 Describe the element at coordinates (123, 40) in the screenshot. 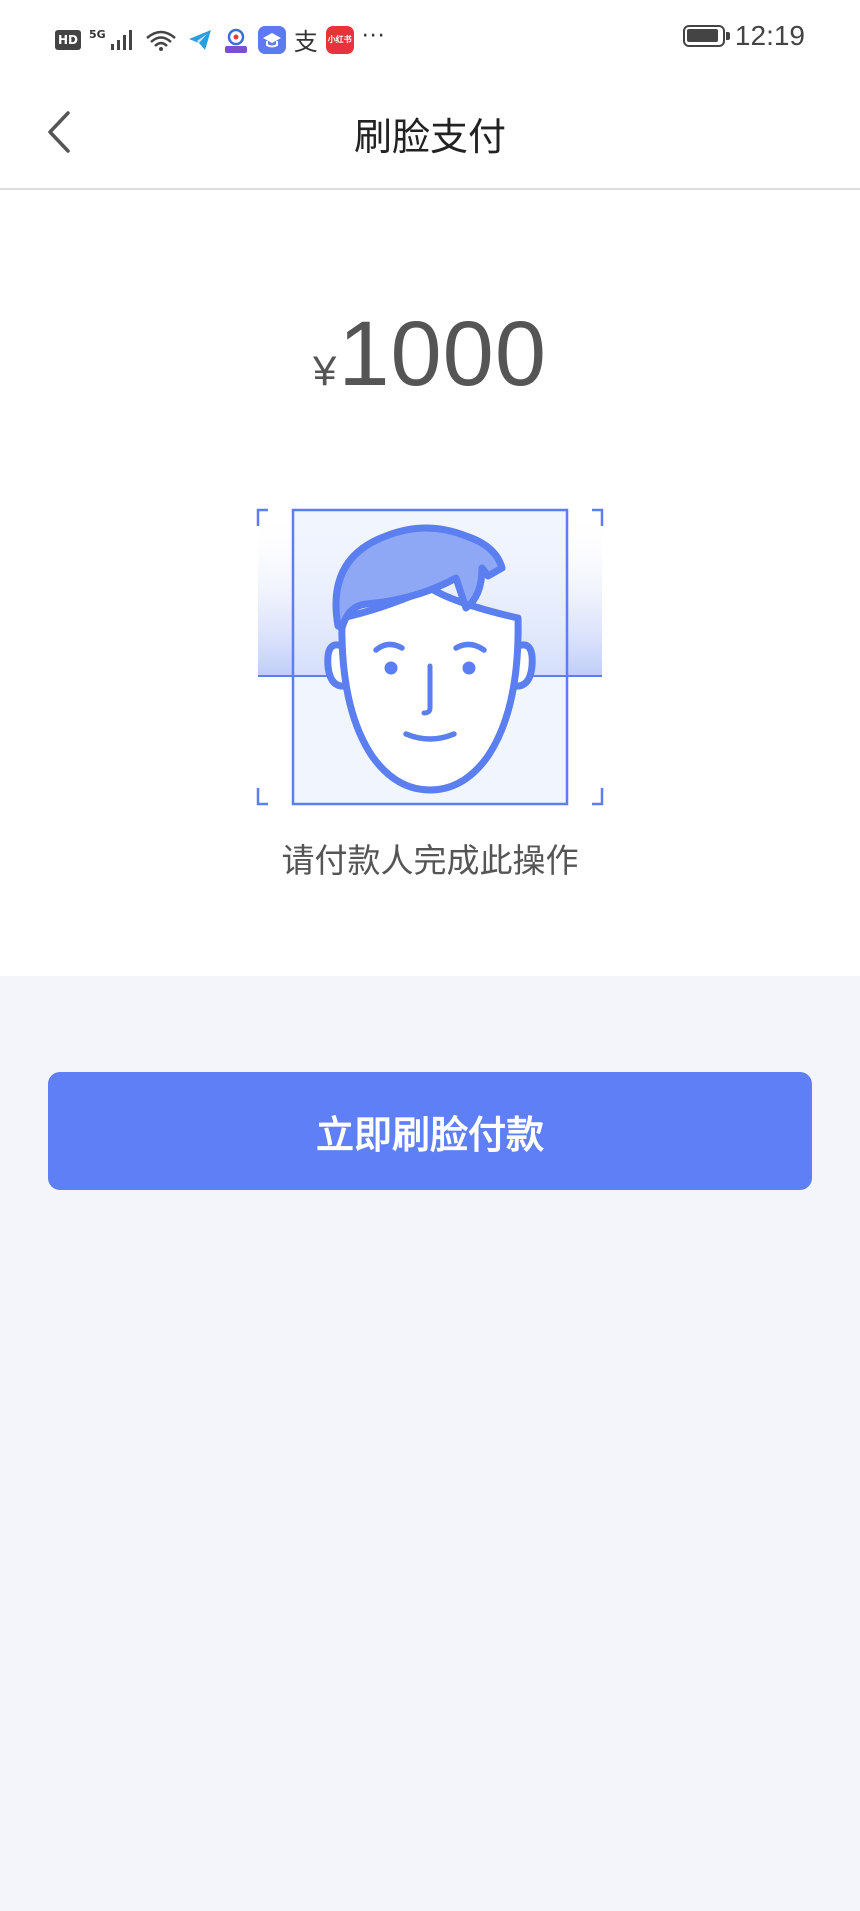

I see `signal-icon` at that location.